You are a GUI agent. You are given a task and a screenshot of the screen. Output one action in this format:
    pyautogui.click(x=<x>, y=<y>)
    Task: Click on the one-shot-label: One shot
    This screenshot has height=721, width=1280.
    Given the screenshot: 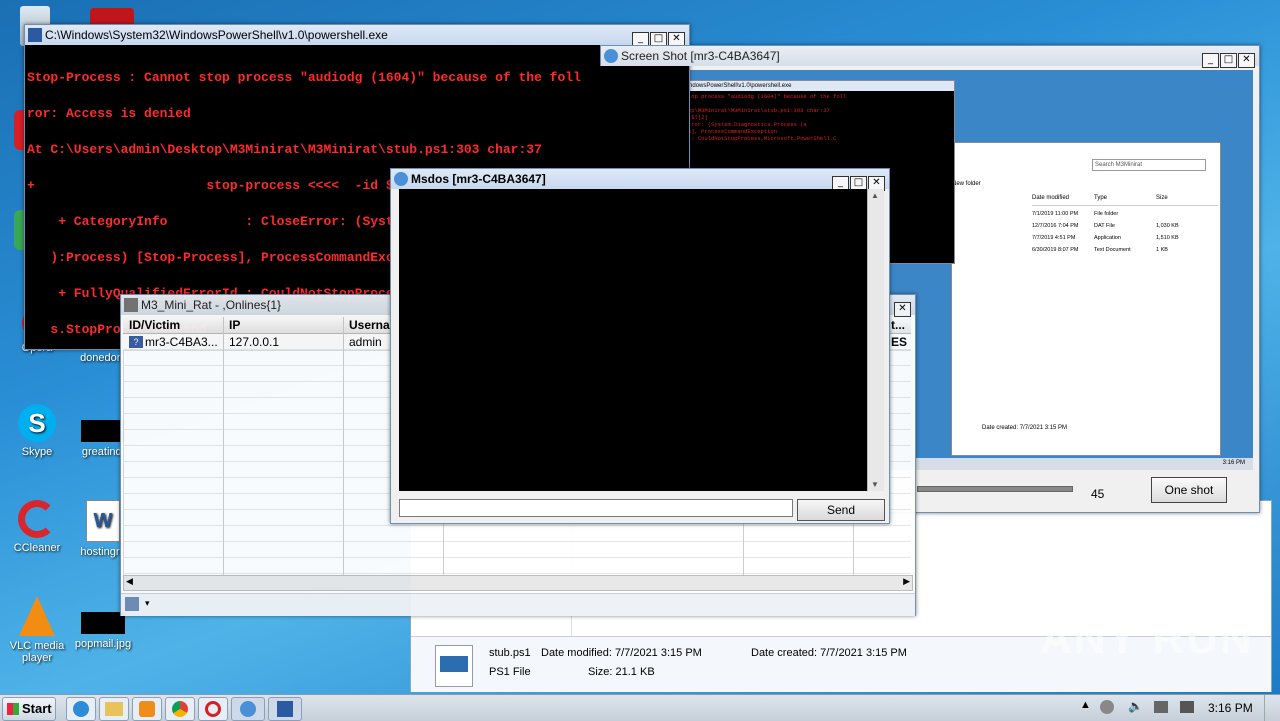 What is the action you would take?
    pyautogui.click(x=1189, y=490)
    